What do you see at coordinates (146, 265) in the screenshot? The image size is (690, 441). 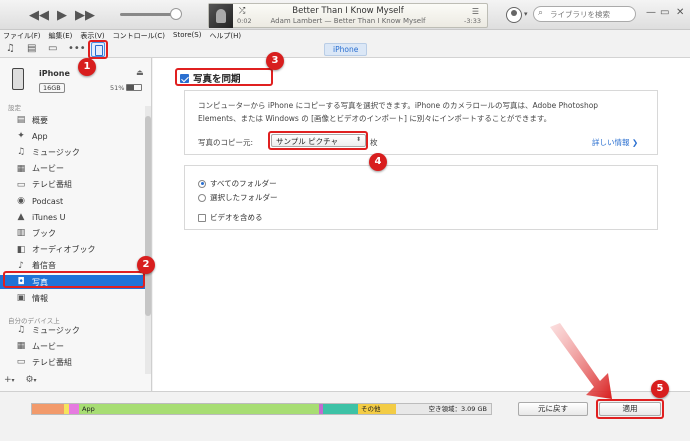 I see `callout-2: 2` at bounding box center [146, 265].